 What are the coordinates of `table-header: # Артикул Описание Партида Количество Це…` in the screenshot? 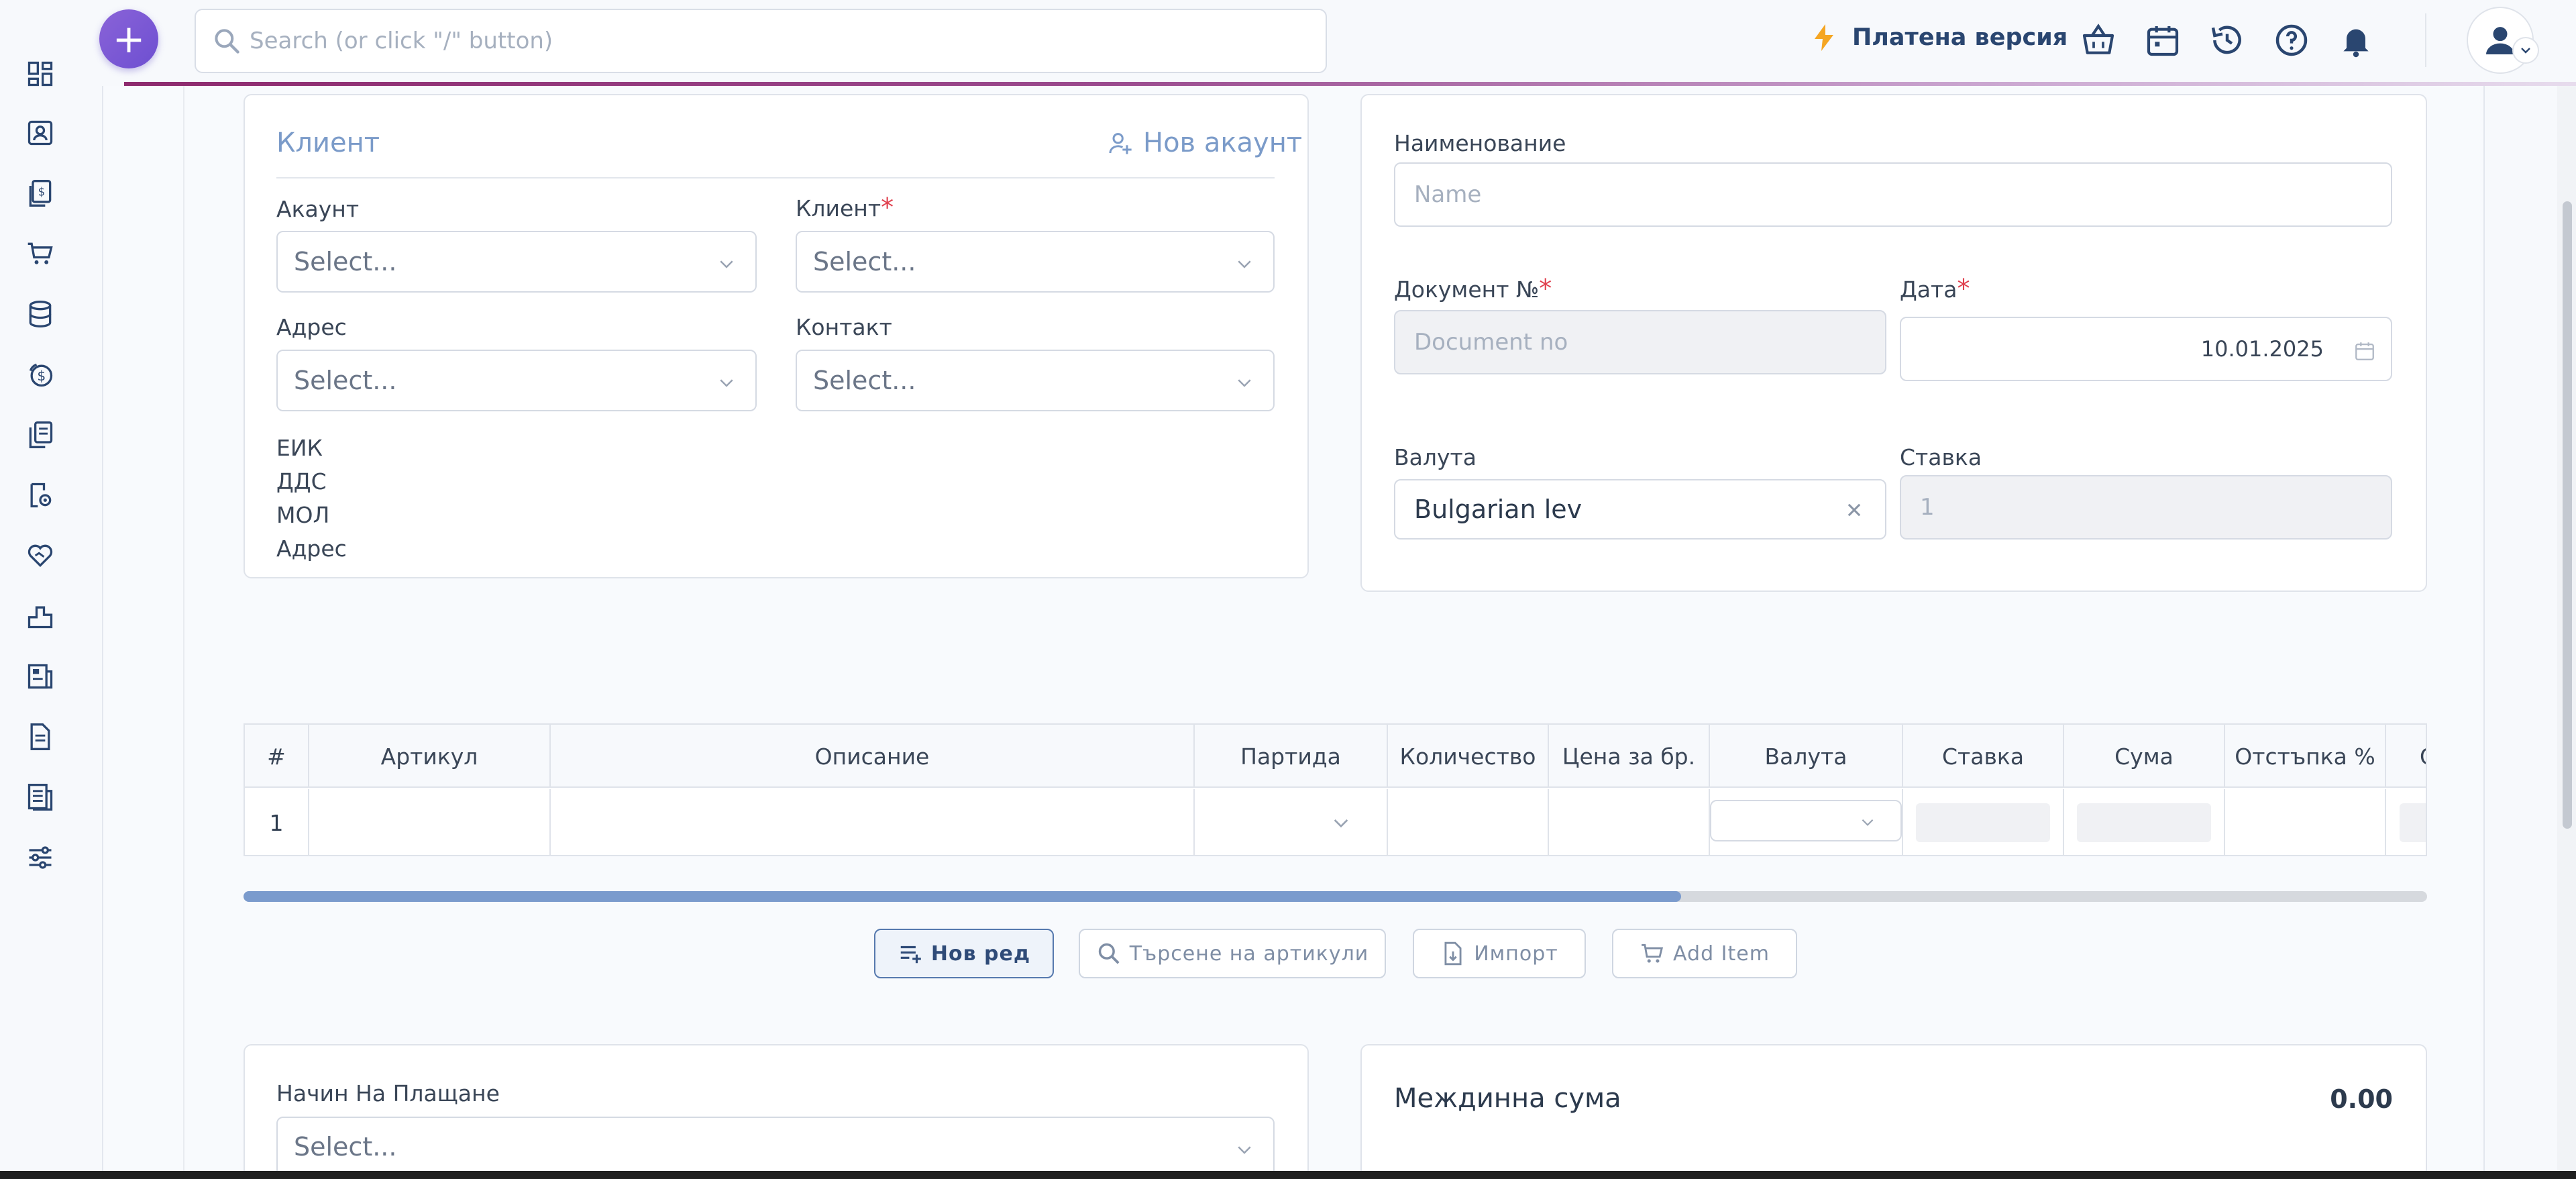 It's located at (1335, 756).